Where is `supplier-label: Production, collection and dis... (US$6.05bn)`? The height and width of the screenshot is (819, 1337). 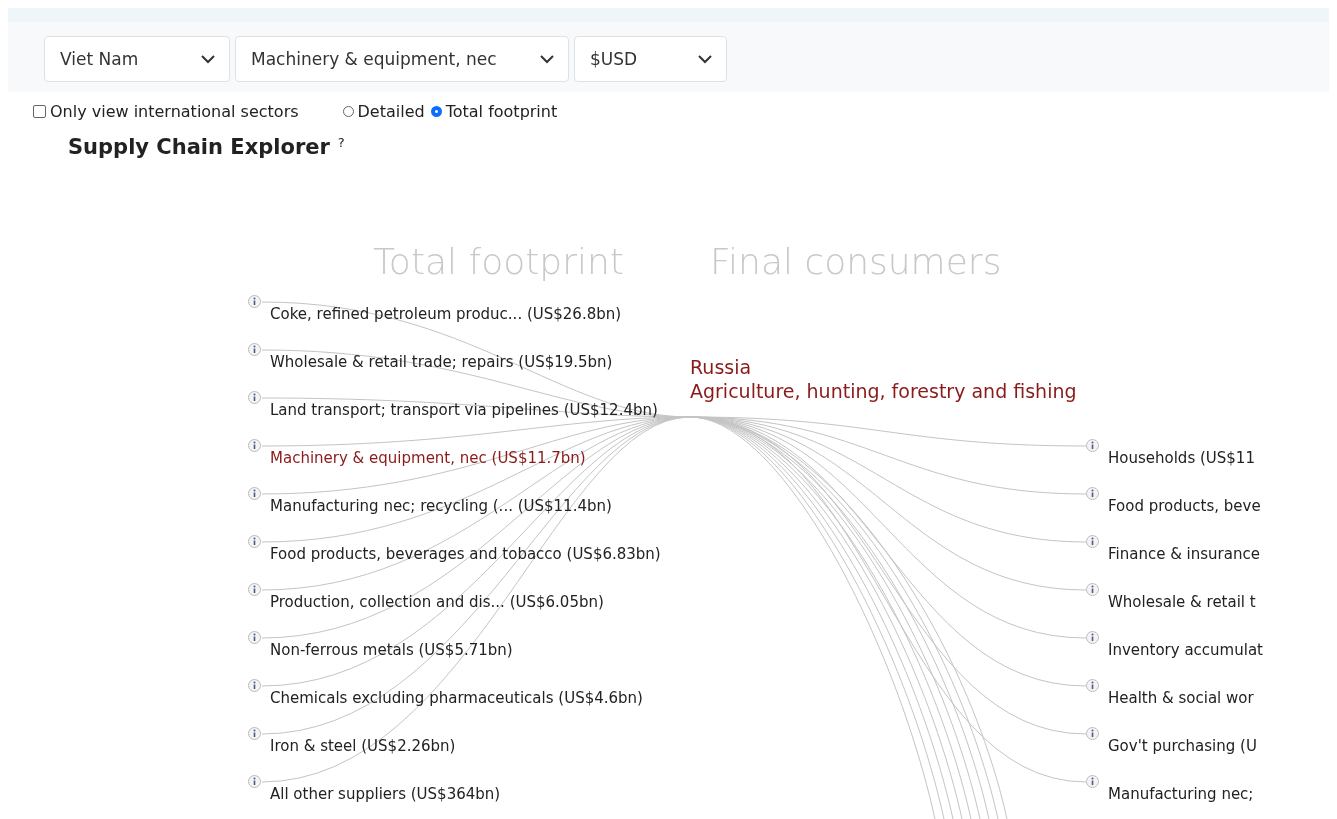
supplier-label: Production, collection and dis... (US$6.05bn) is located at coordinates (437, 602).